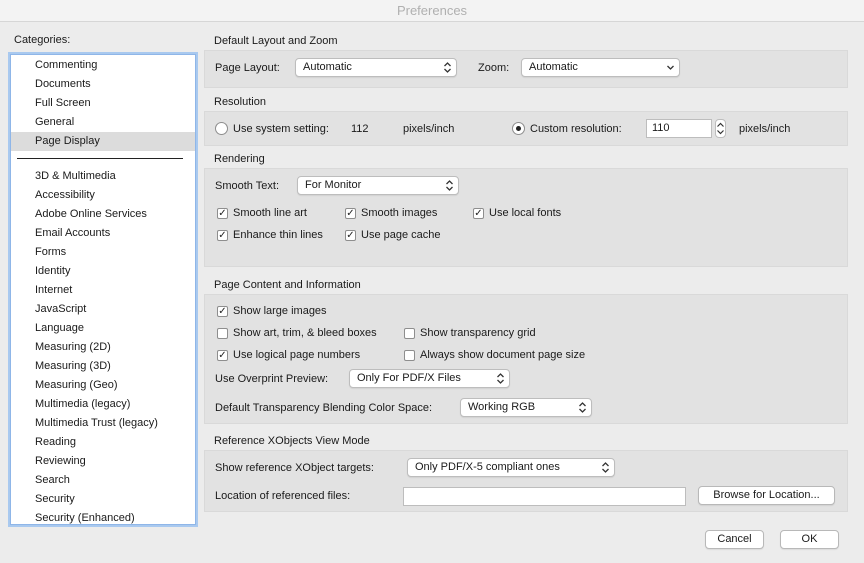 This screenshot has width=864, height=563. I want to click on category-security: Security, so click(103, 499).